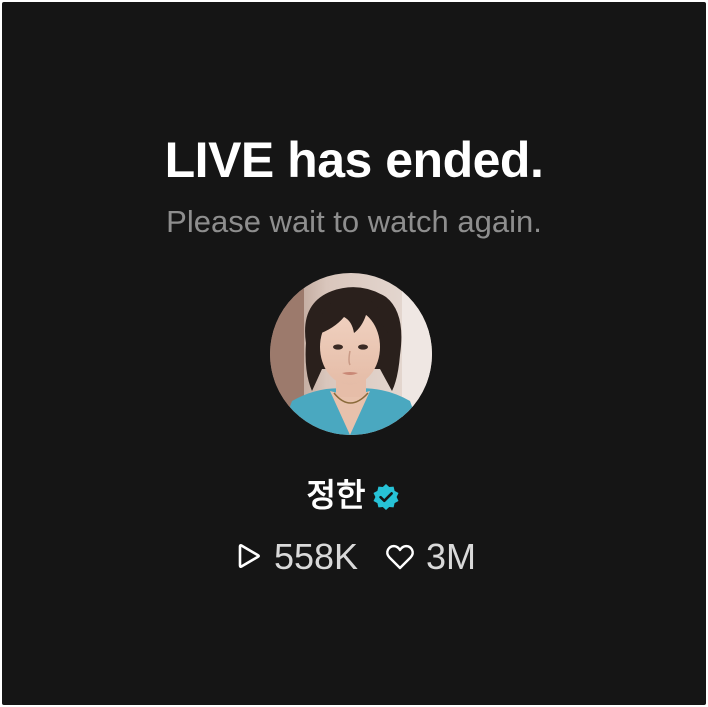  Describe the element at coordinates (451, 556) in the screenshot. I see `likes-count: 3M` at that location.